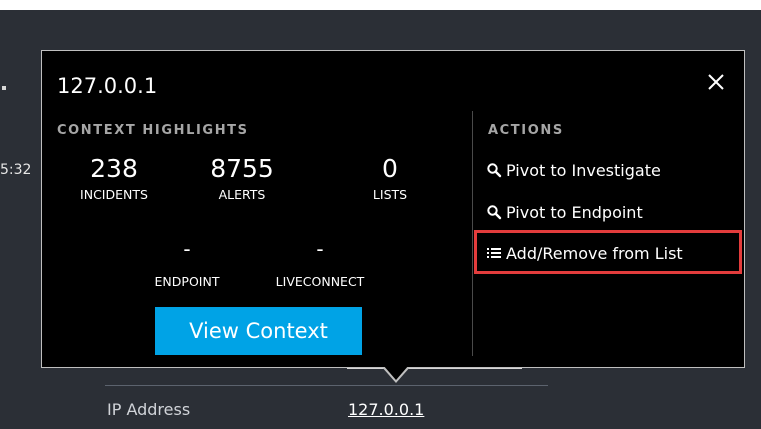  I want to click on lists-count: 0, so click(390, 168).